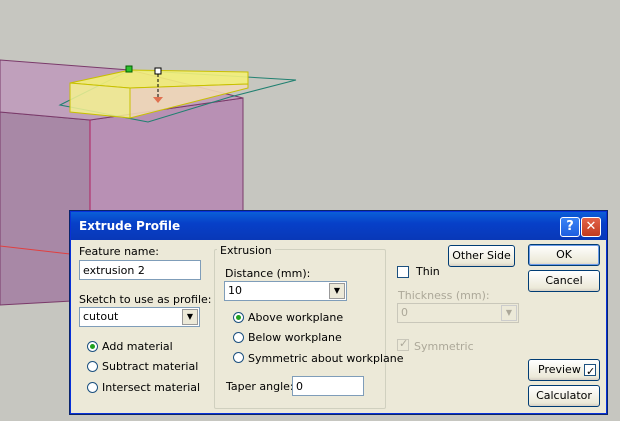 This screenshot has height=421, width=620. I want to click on taper-angle-input, so click(328, 386).